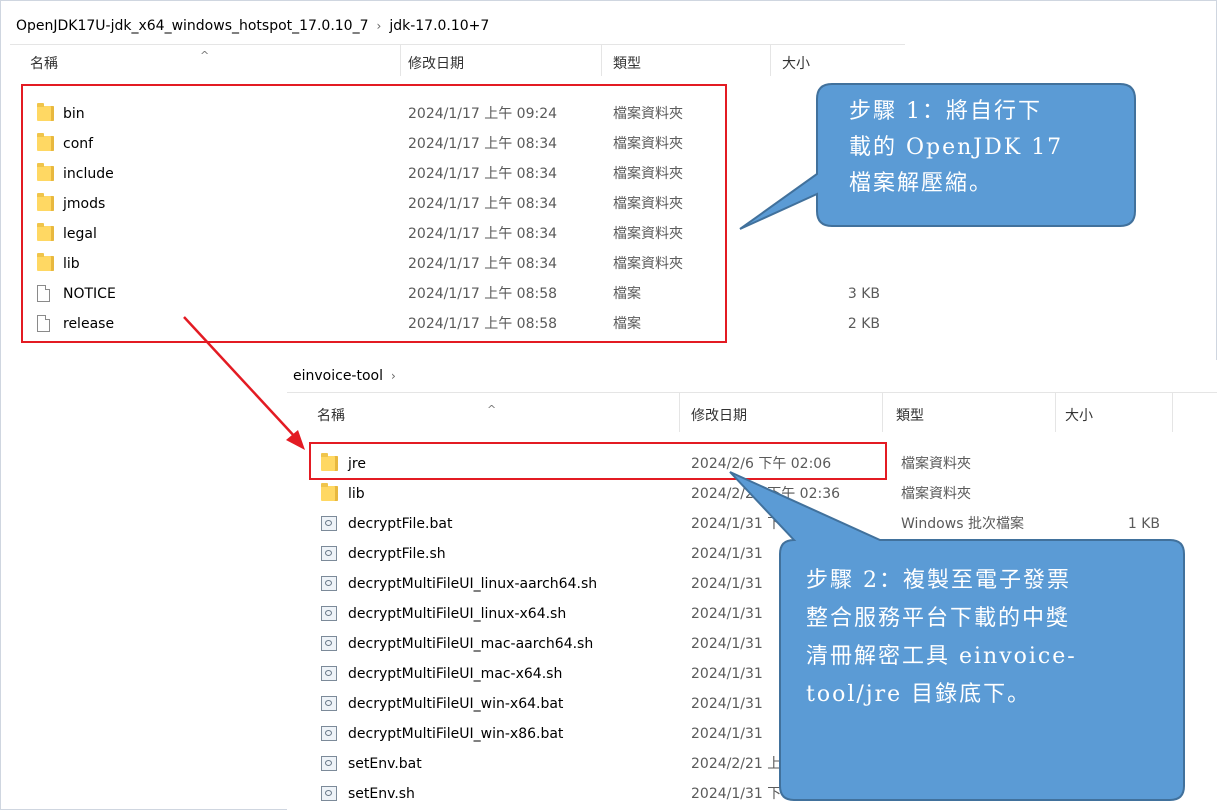 This screenshot has width=1217, height=810. What do you see at coordinates (919, 694) in the screenshot?
I see `callout-line: tool/jre 目錄底下。` at bounding box center [919, 694].